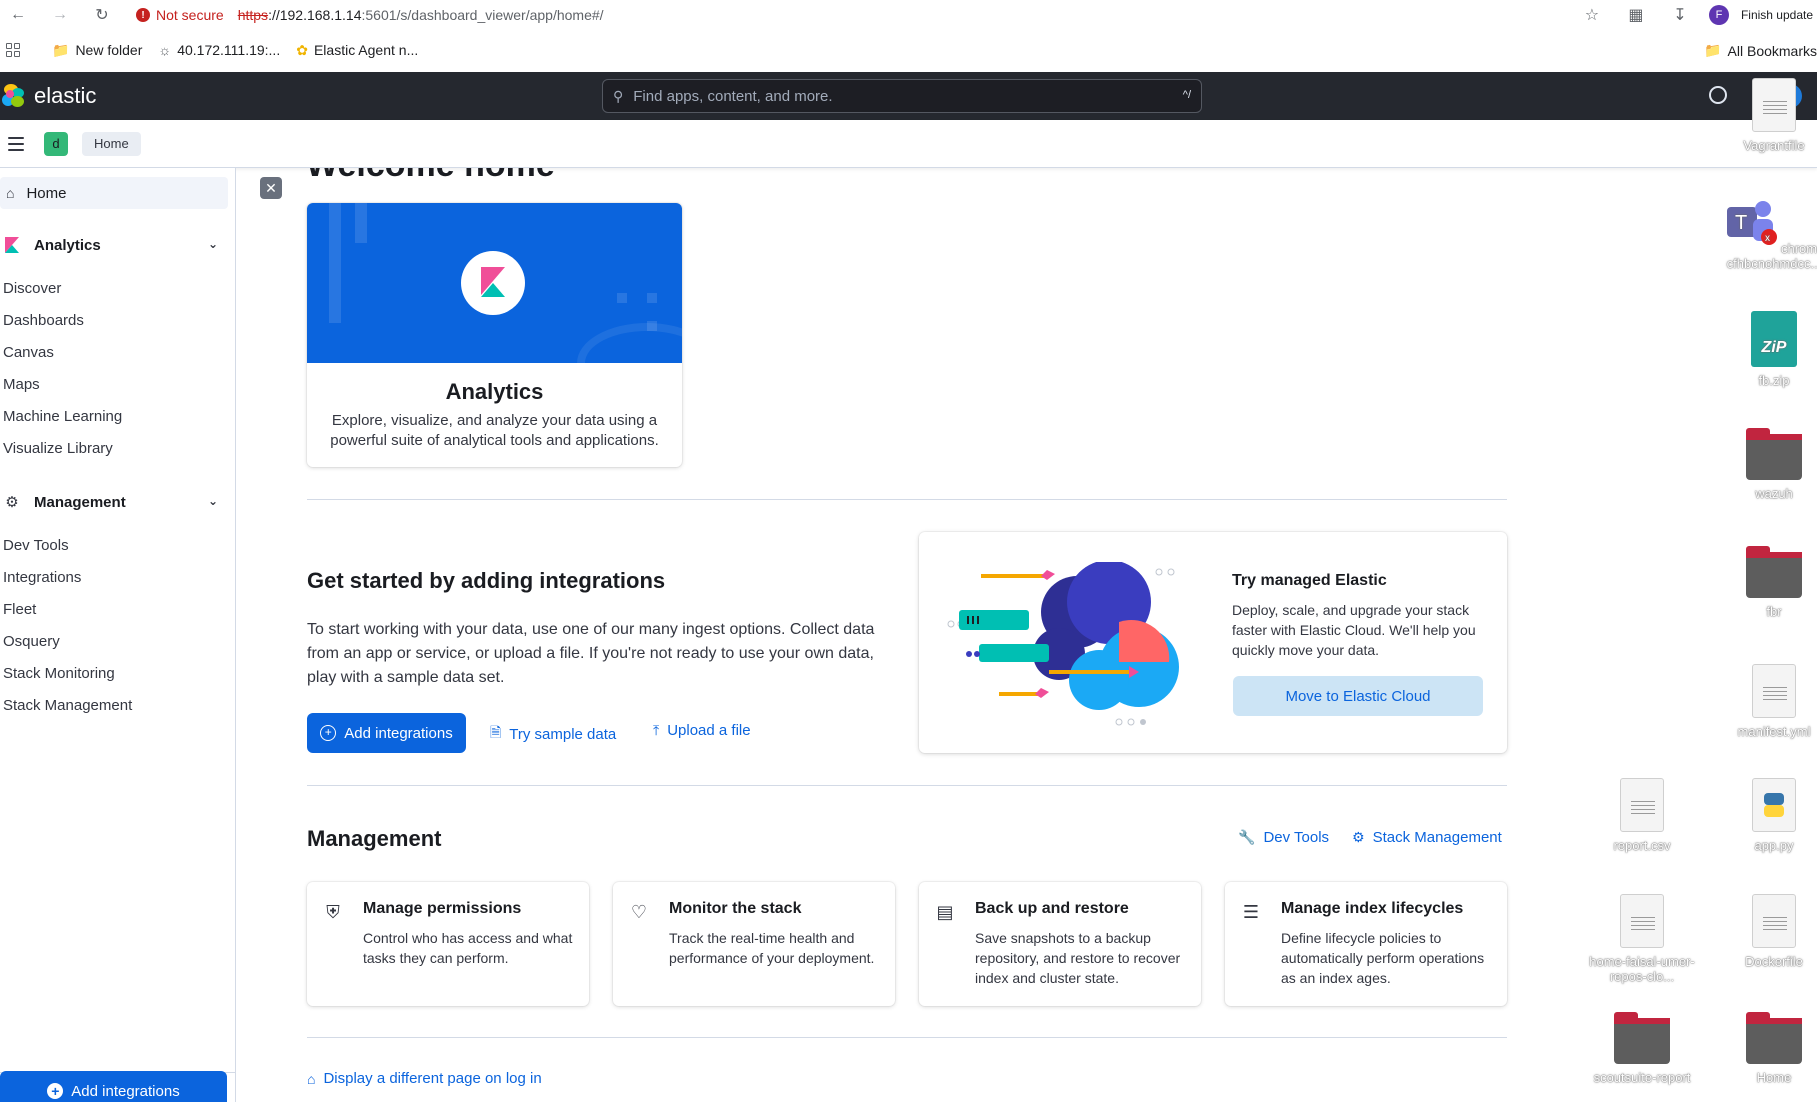 This screenshot has height=1102, width=1817. I want to click on desktop-file-report: report.csv, so click(1642, 815).